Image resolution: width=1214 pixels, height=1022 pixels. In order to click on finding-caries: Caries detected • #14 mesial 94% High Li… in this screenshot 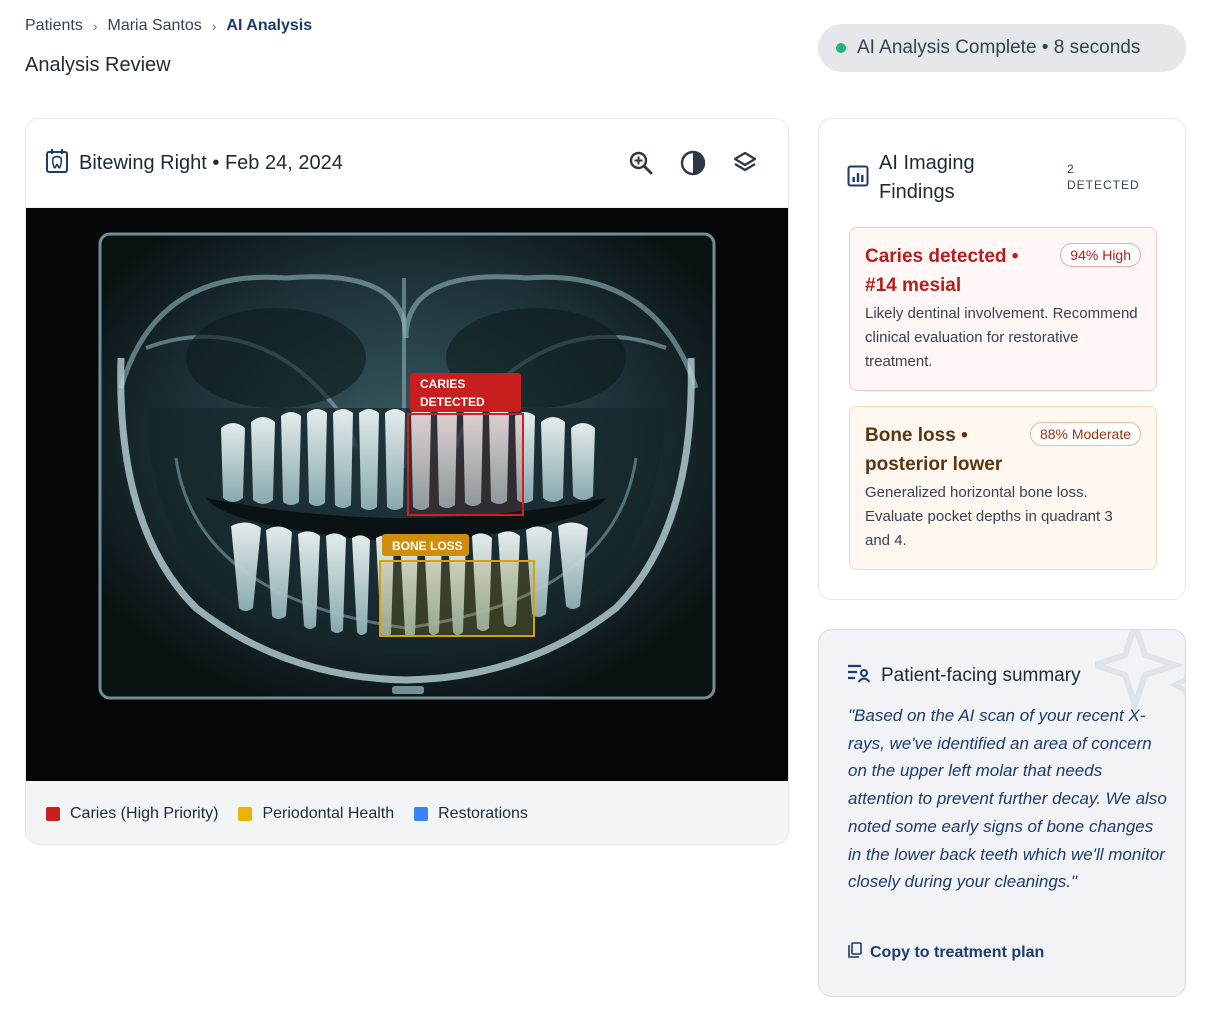, I will do `click(1003, 309)`.